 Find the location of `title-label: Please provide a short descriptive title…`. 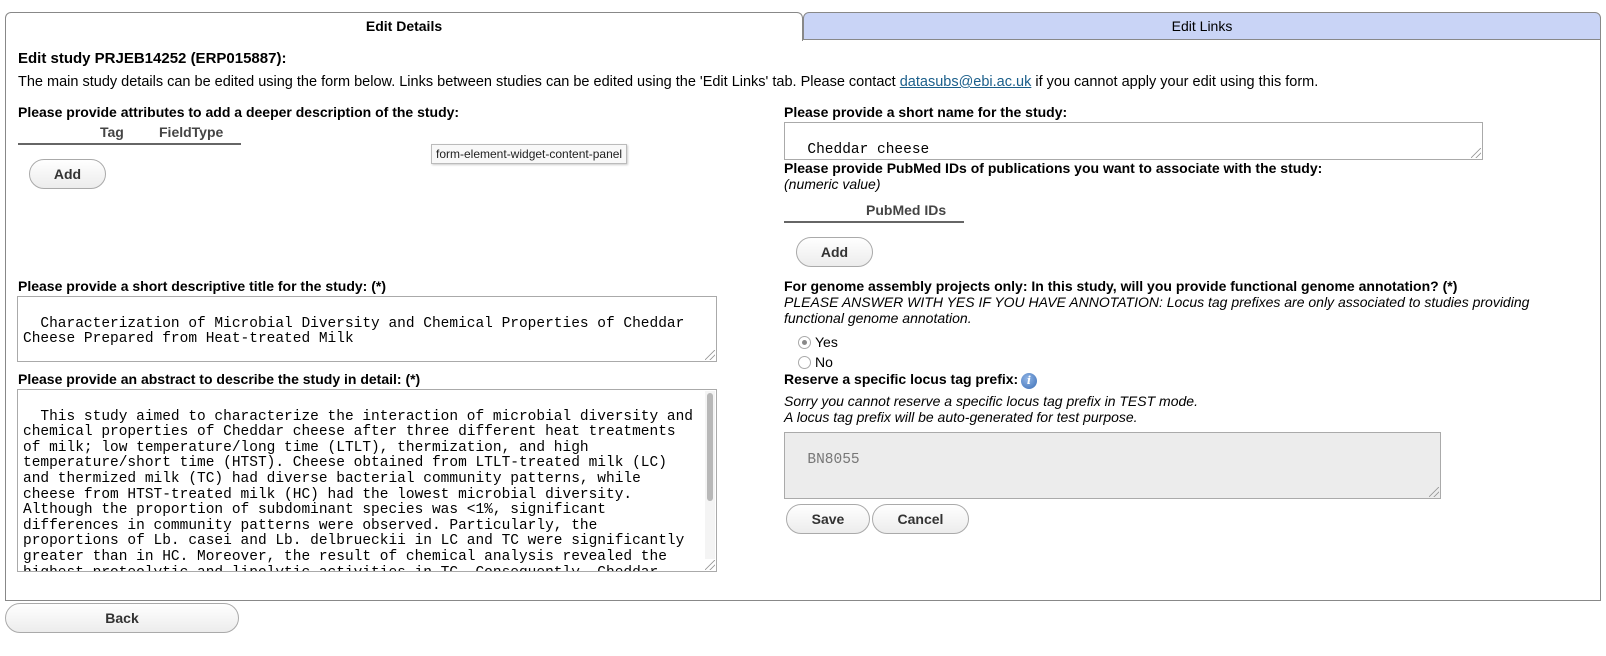

title-label: Please provide a short descriptive title… is located at coordinates (202, 286).